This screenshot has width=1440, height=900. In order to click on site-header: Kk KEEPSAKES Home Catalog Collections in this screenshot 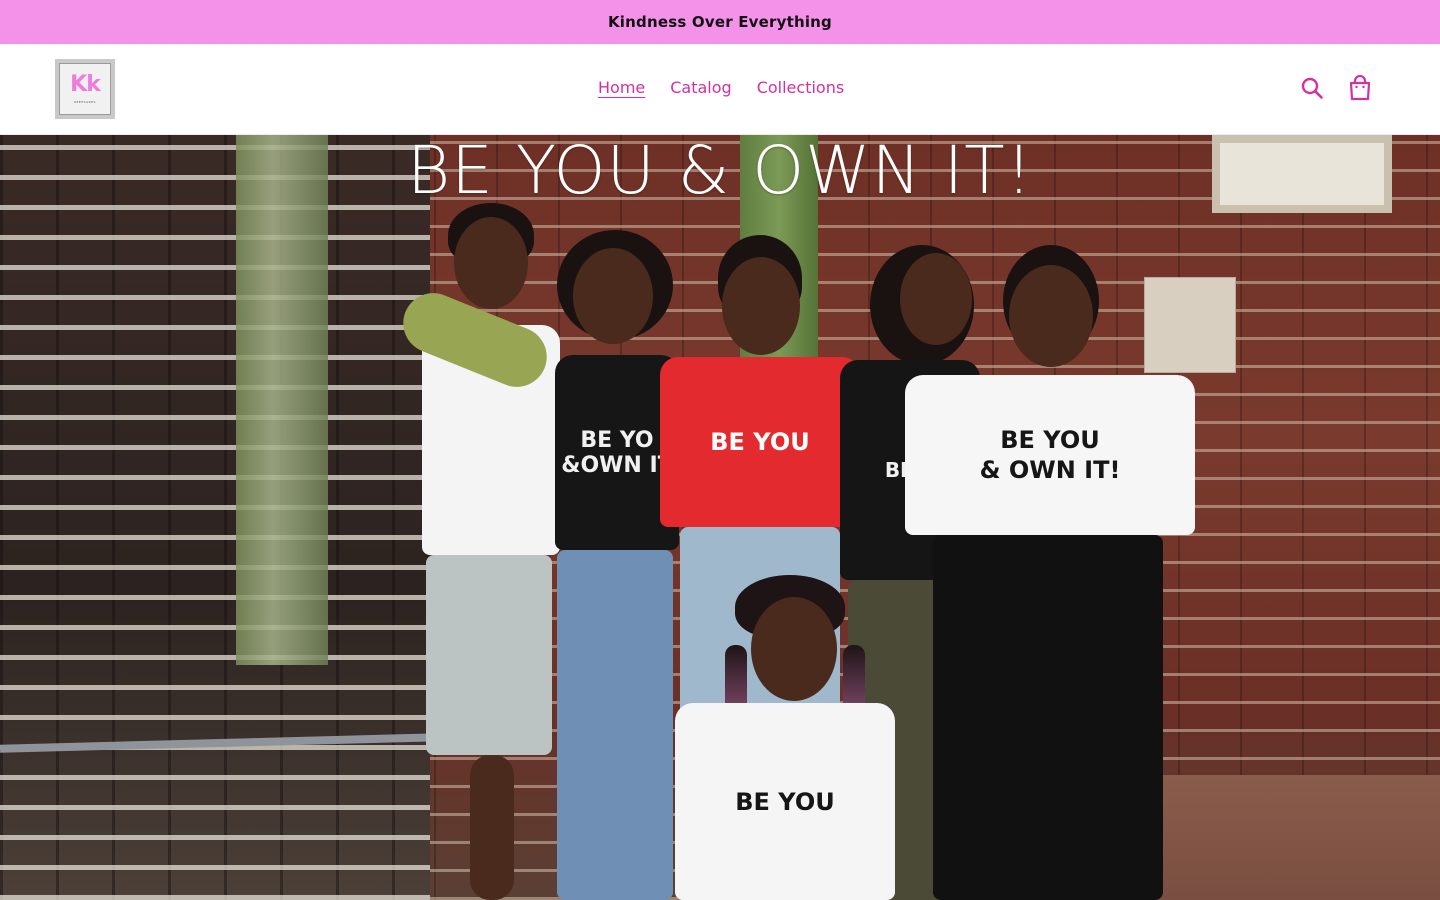, I will do `click(720, 89)`.